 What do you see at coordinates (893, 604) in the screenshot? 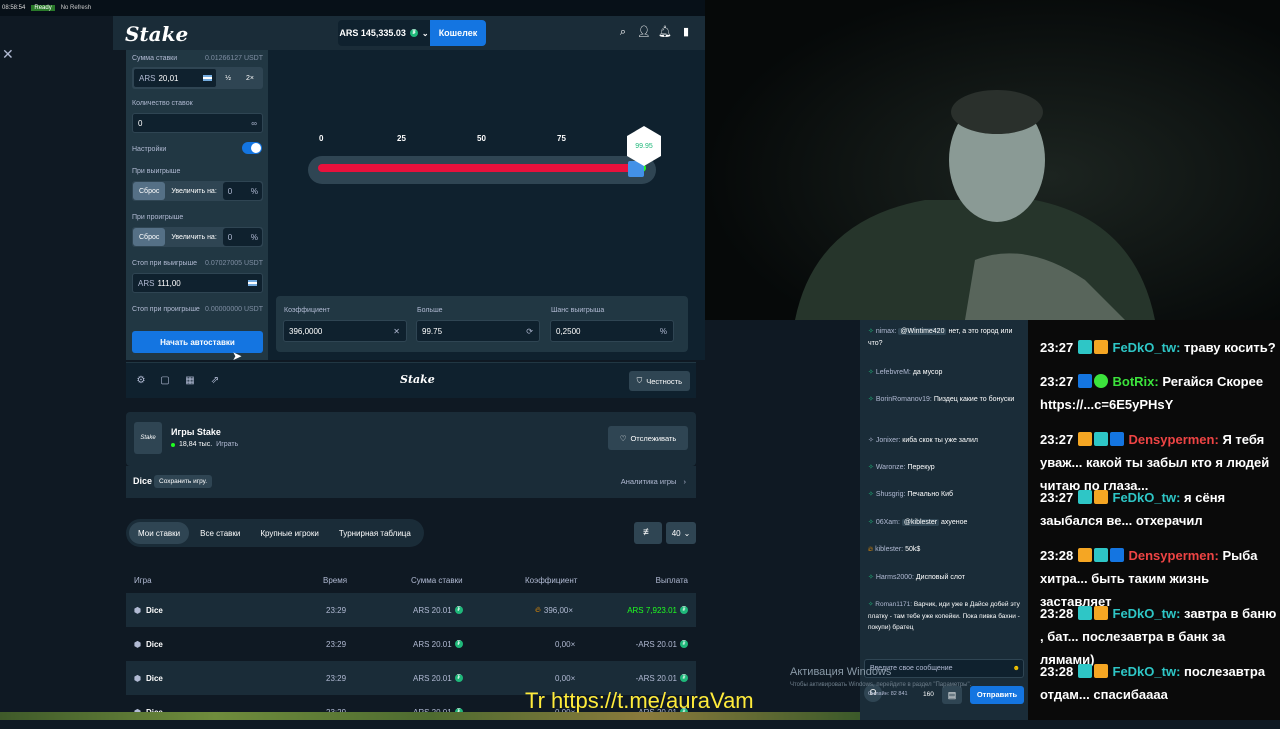
I see `chat-user: Roman1171:` at bounding box center [893, 604].